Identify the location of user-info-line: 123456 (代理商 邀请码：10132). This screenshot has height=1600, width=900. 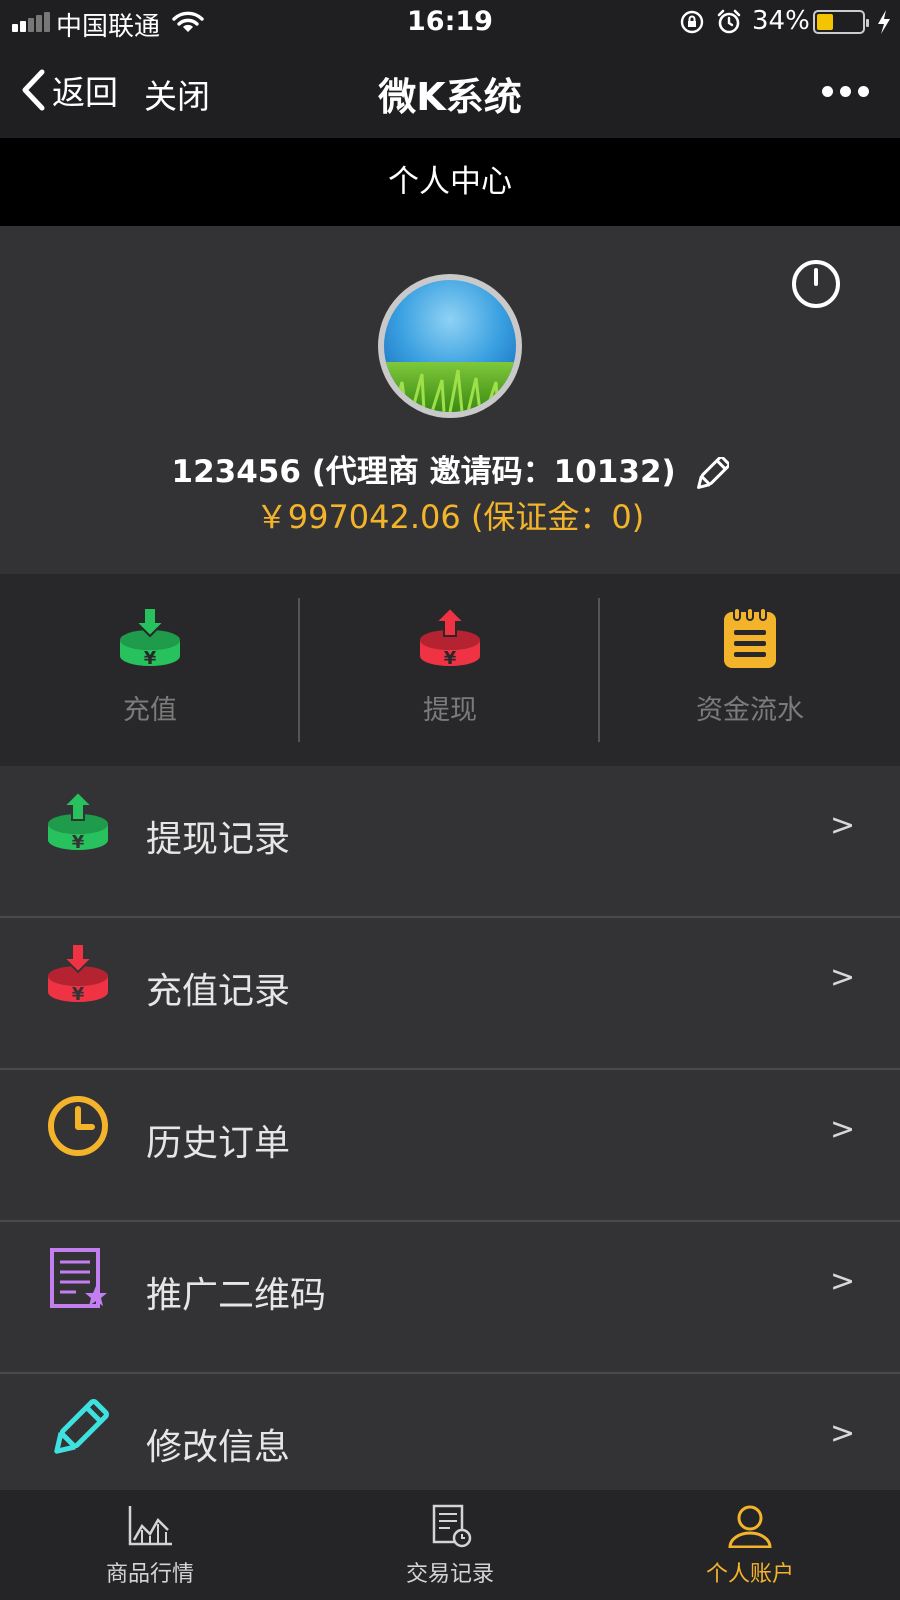
(450, 468).